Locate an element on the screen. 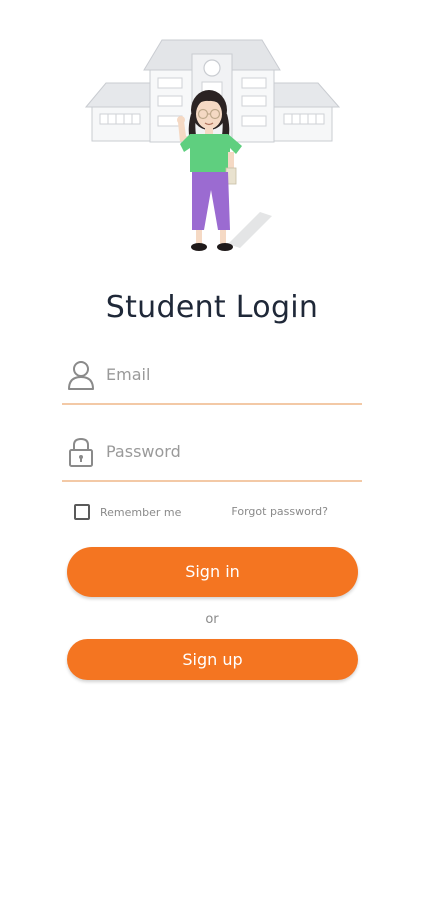 The height and width of the screenshot is (900, 424). remember-me-label: Remember me is located at coordinates (141, 512).